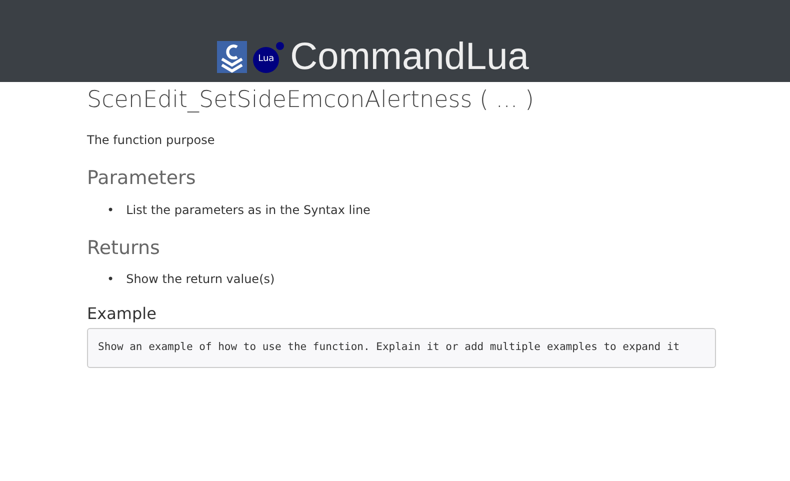 Image resolution: width=790 pixels, height=481 pixels. Describe the element at coordinates (142, 178) in the screenshot. I see `section-heading: Parameters` at that location.